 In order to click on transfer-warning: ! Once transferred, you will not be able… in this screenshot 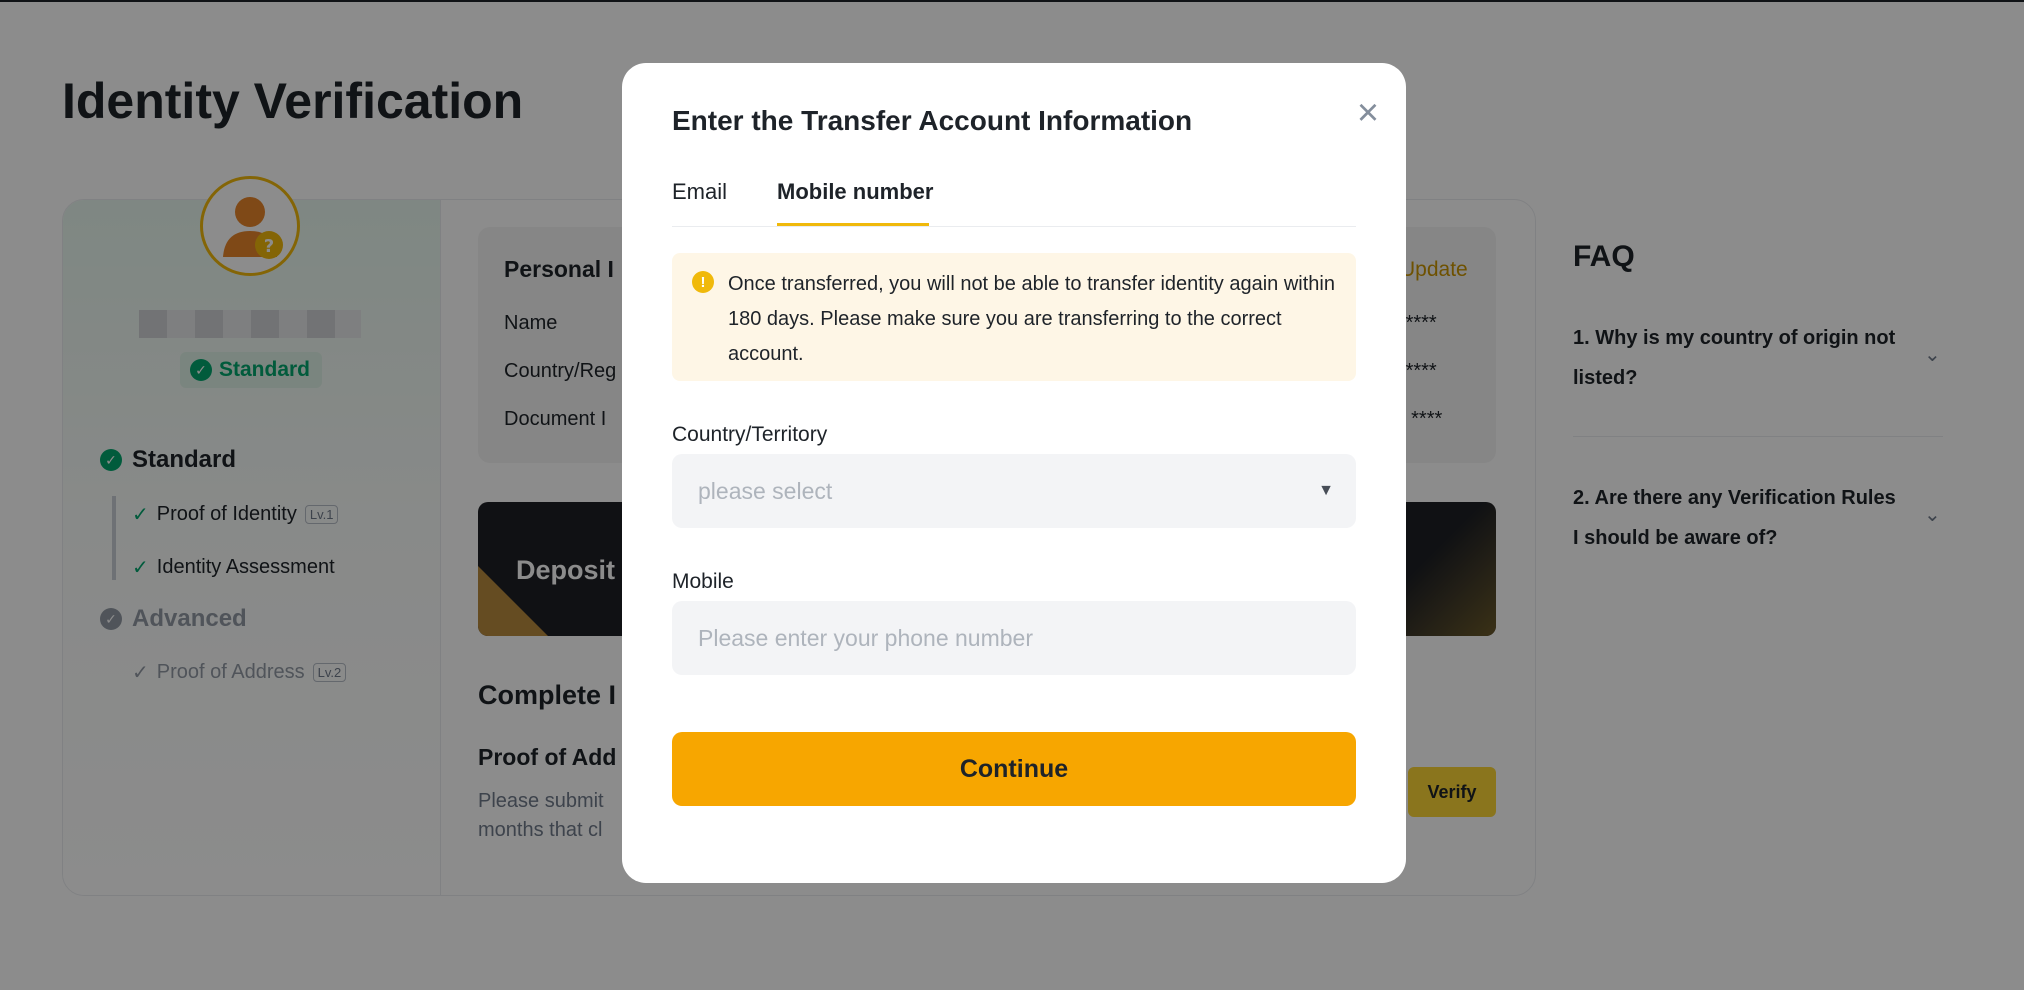, I will do `click(1014, 317)`.